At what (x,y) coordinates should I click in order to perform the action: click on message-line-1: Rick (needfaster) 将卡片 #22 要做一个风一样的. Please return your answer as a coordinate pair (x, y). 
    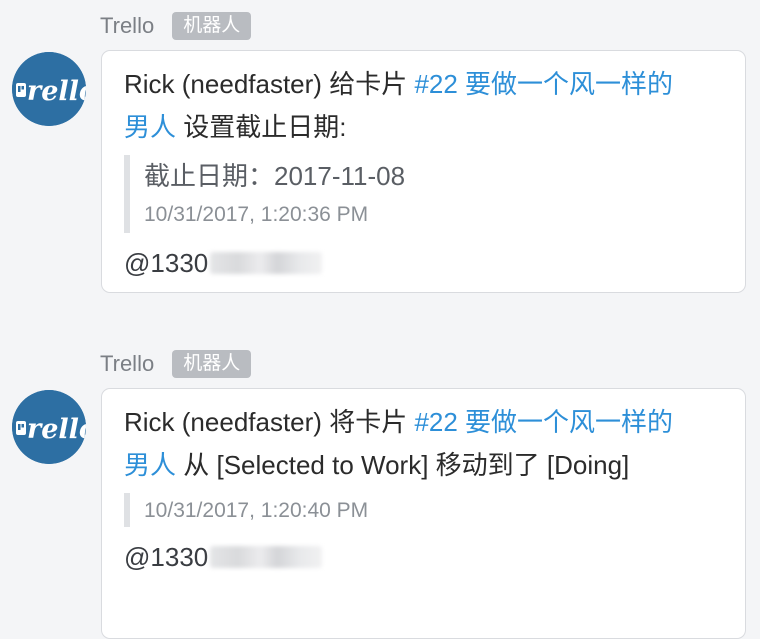
    Looking at the image, I should click on (398, 422).